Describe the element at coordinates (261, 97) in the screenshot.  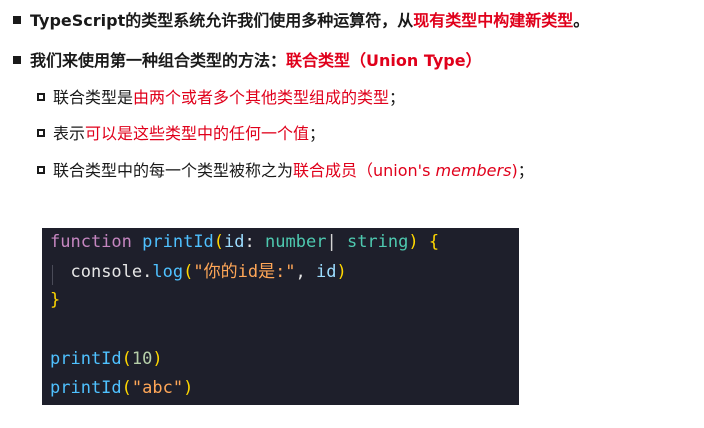
I see `sub-item-1-highlight: 由两个或者多个其他类型组成的类型` at that location.